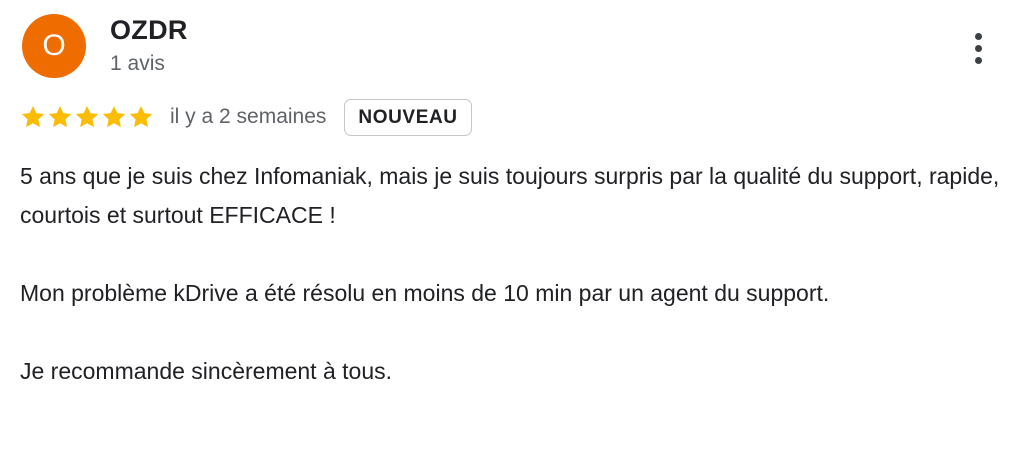 This screenshot has width=1026, height=460. I want to click on avatar: O, so click(54, 46).